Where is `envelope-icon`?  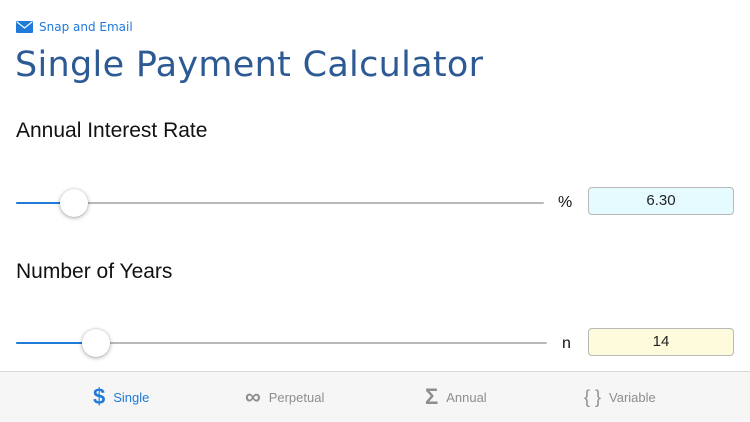 envelope-icon is located at coordinates (24, 27).